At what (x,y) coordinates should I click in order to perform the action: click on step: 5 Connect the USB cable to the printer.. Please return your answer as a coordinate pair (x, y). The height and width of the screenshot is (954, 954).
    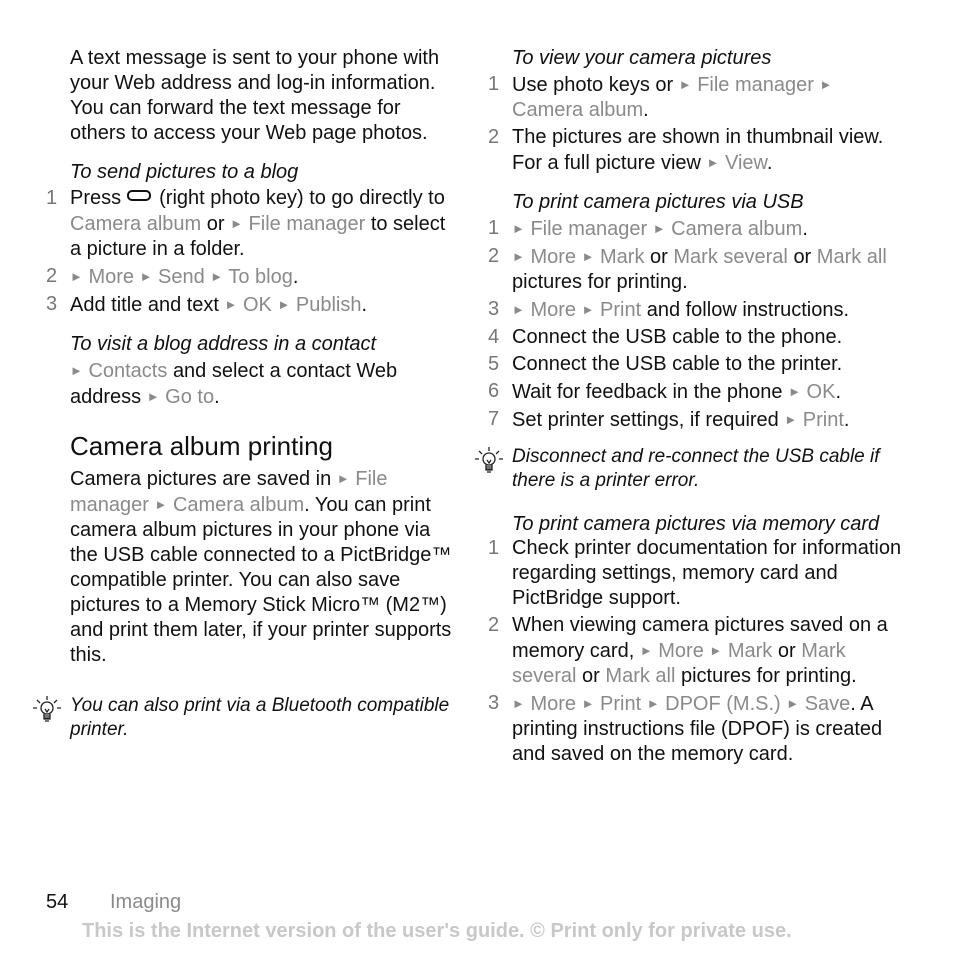
    Looking at the image, I should click on (665, 364).